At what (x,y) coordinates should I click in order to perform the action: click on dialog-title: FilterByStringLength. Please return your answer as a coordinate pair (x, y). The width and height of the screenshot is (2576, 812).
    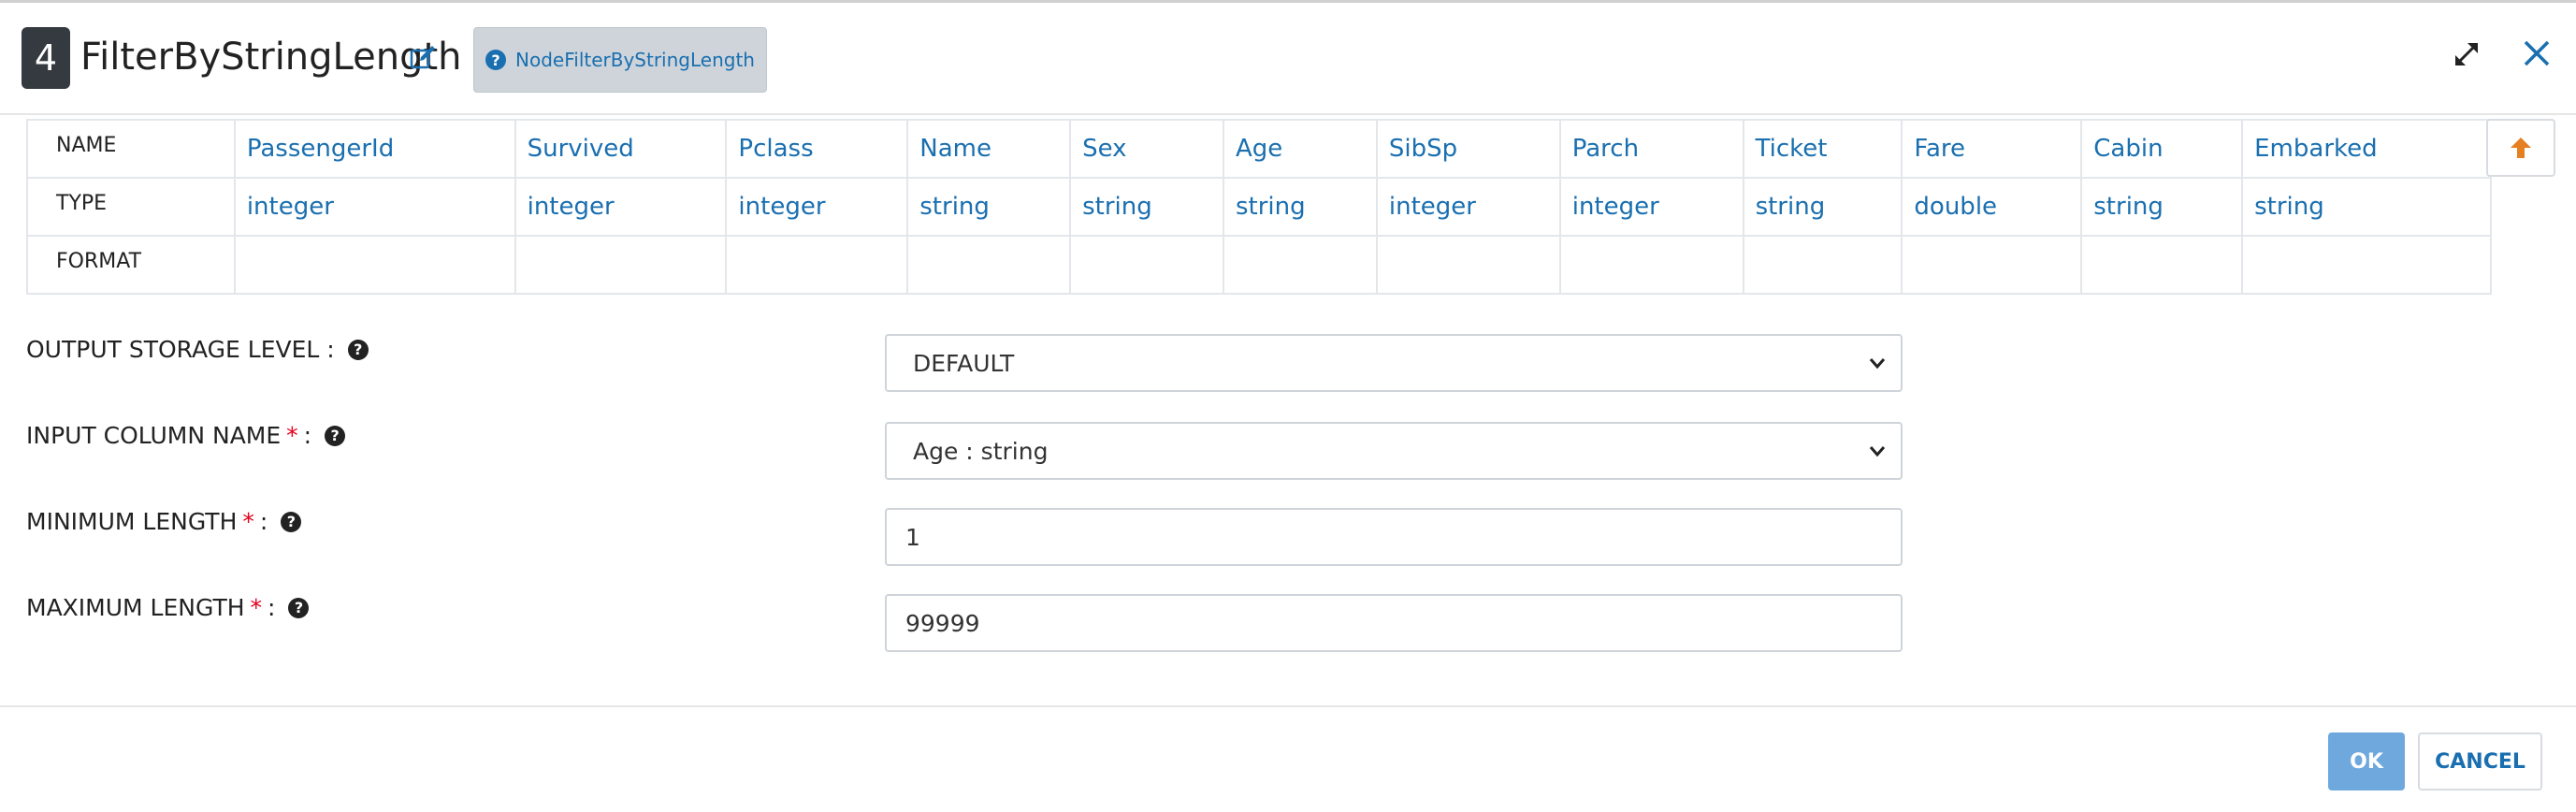
    Looking at the image, I should click on (271, 57).